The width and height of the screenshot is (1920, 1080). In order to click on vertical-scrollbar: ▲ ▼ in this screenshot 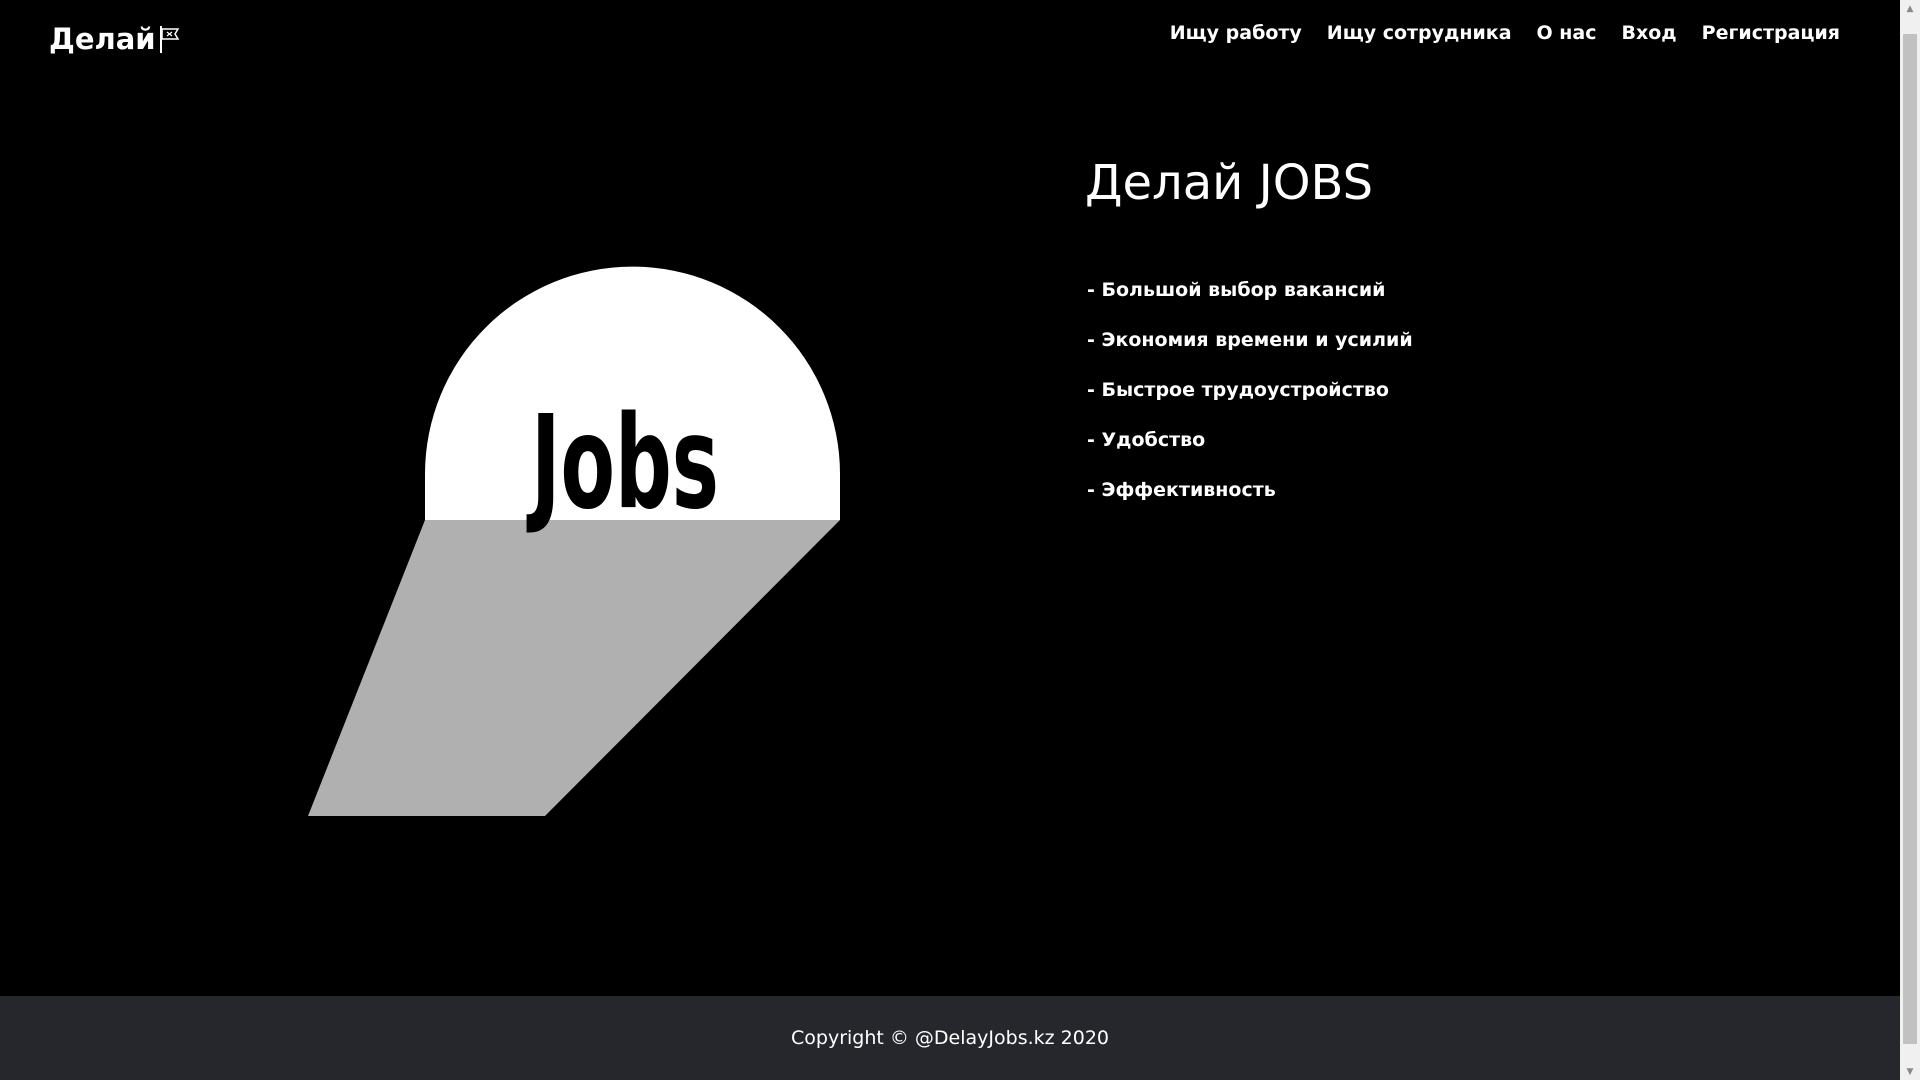, I will do `click(1910, 540)`.